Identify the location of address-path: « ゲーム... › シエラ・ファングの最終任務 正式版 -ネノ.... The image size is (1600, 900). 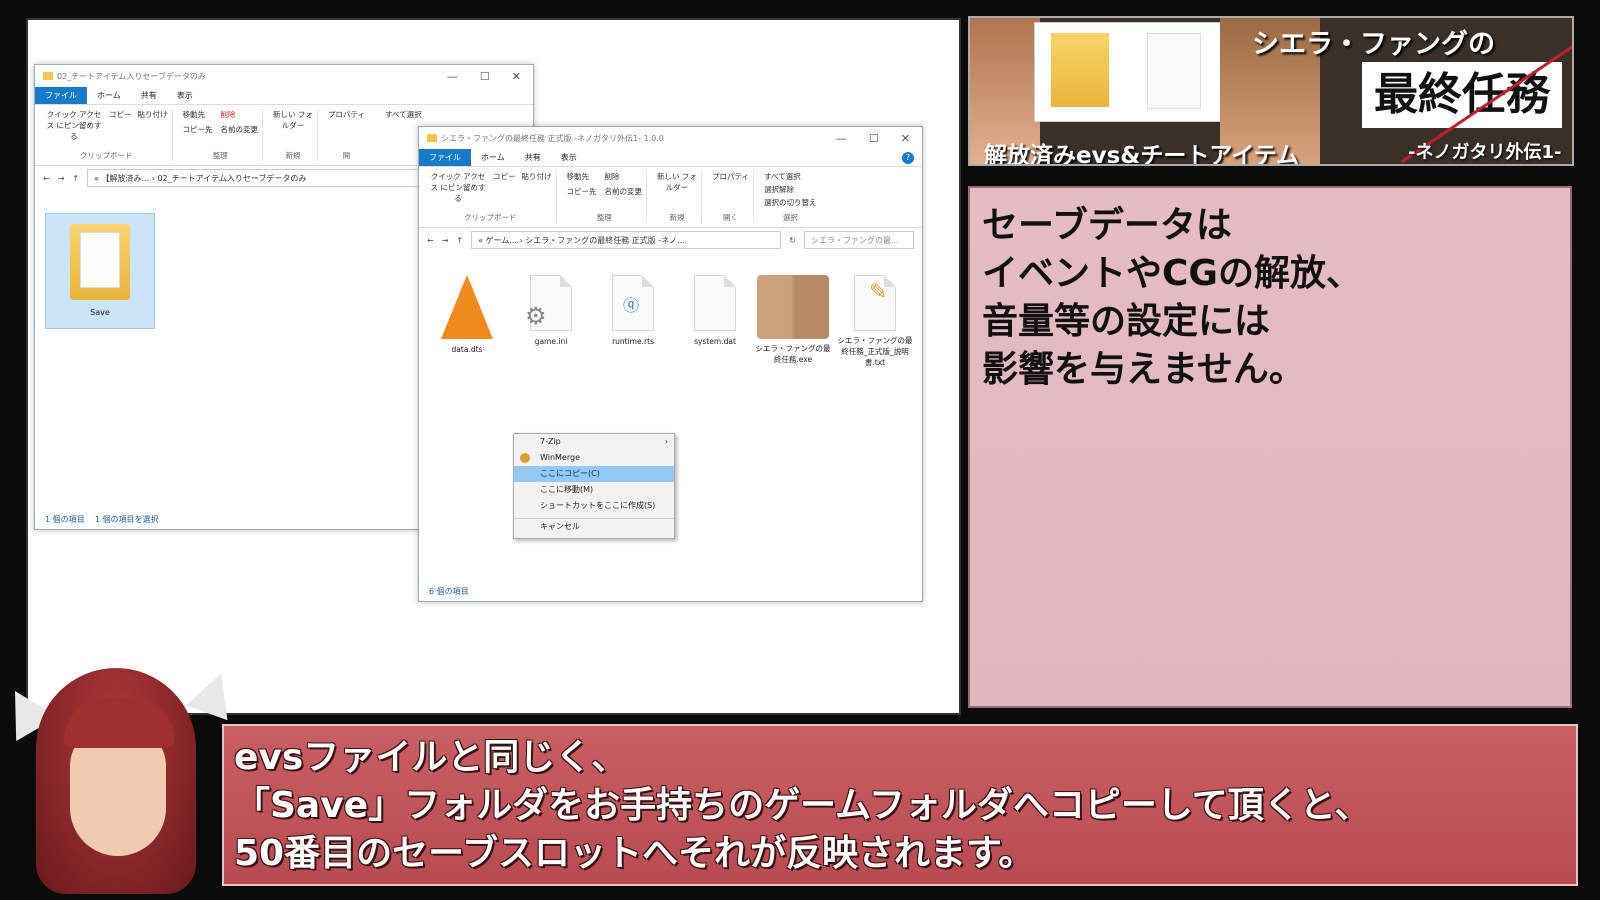
(626, 240).